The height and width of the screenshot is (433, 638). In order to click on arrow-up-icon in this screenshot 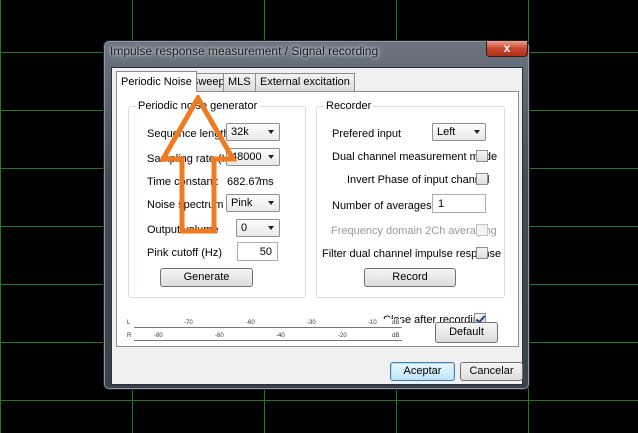, I will do `click(198, 164)`.